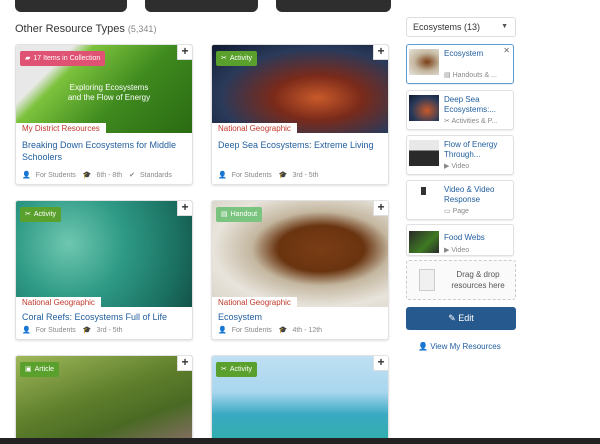 This screenshot has height=444, width=600. What do you see at coordinates (97, 175) in the screenshot?
I see `card-meta: 👤 For Students 🎓 6th - 8th ✔ Standards` at bounding box center [97, 175].